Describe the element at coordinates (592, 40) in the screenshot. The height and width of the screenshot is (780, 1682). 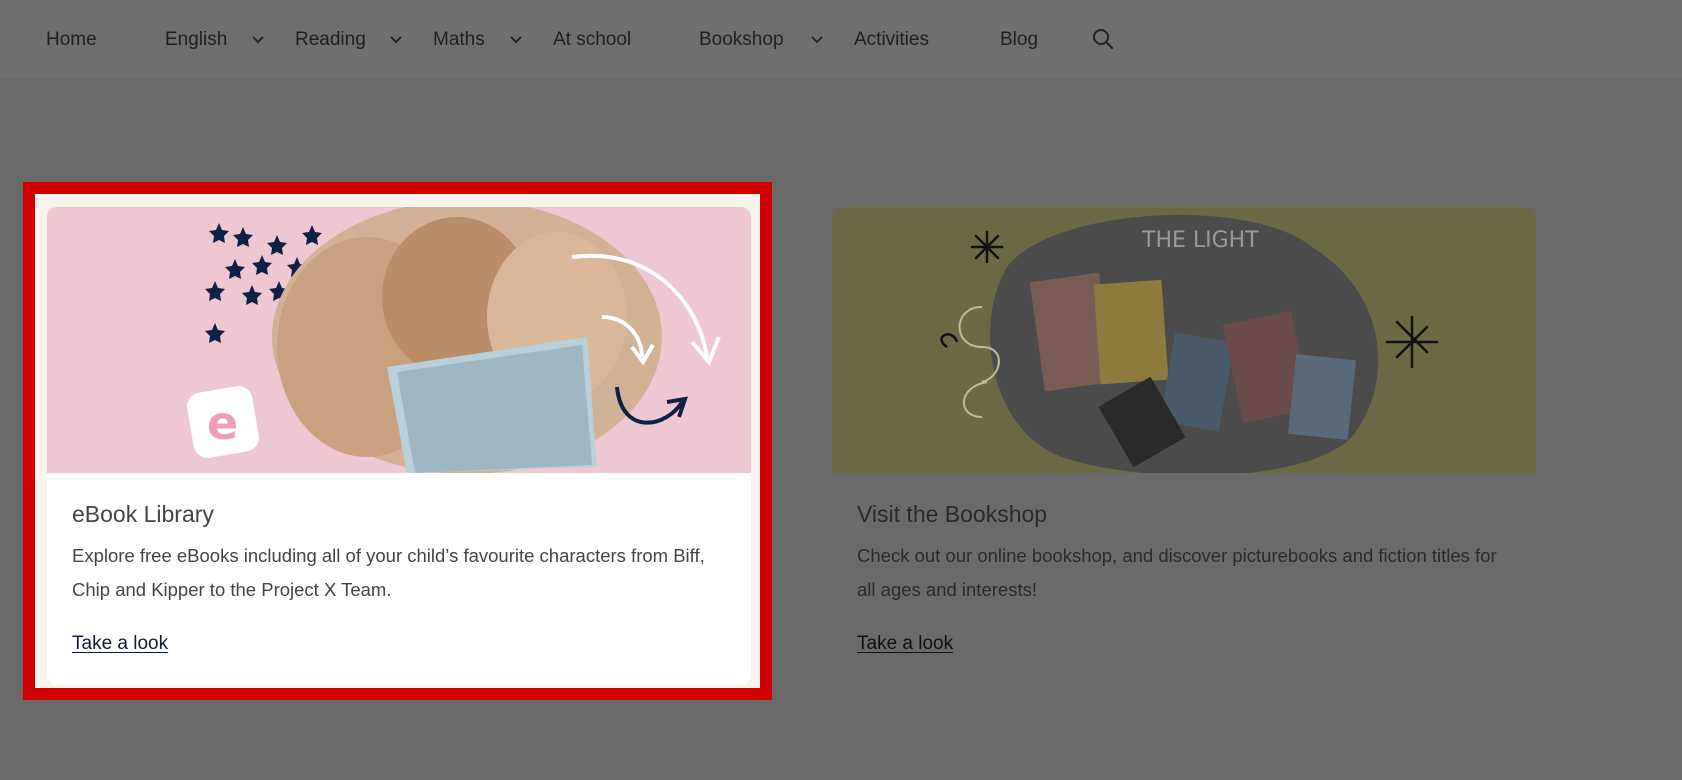
I see `nav-at-school: At school` at that location.